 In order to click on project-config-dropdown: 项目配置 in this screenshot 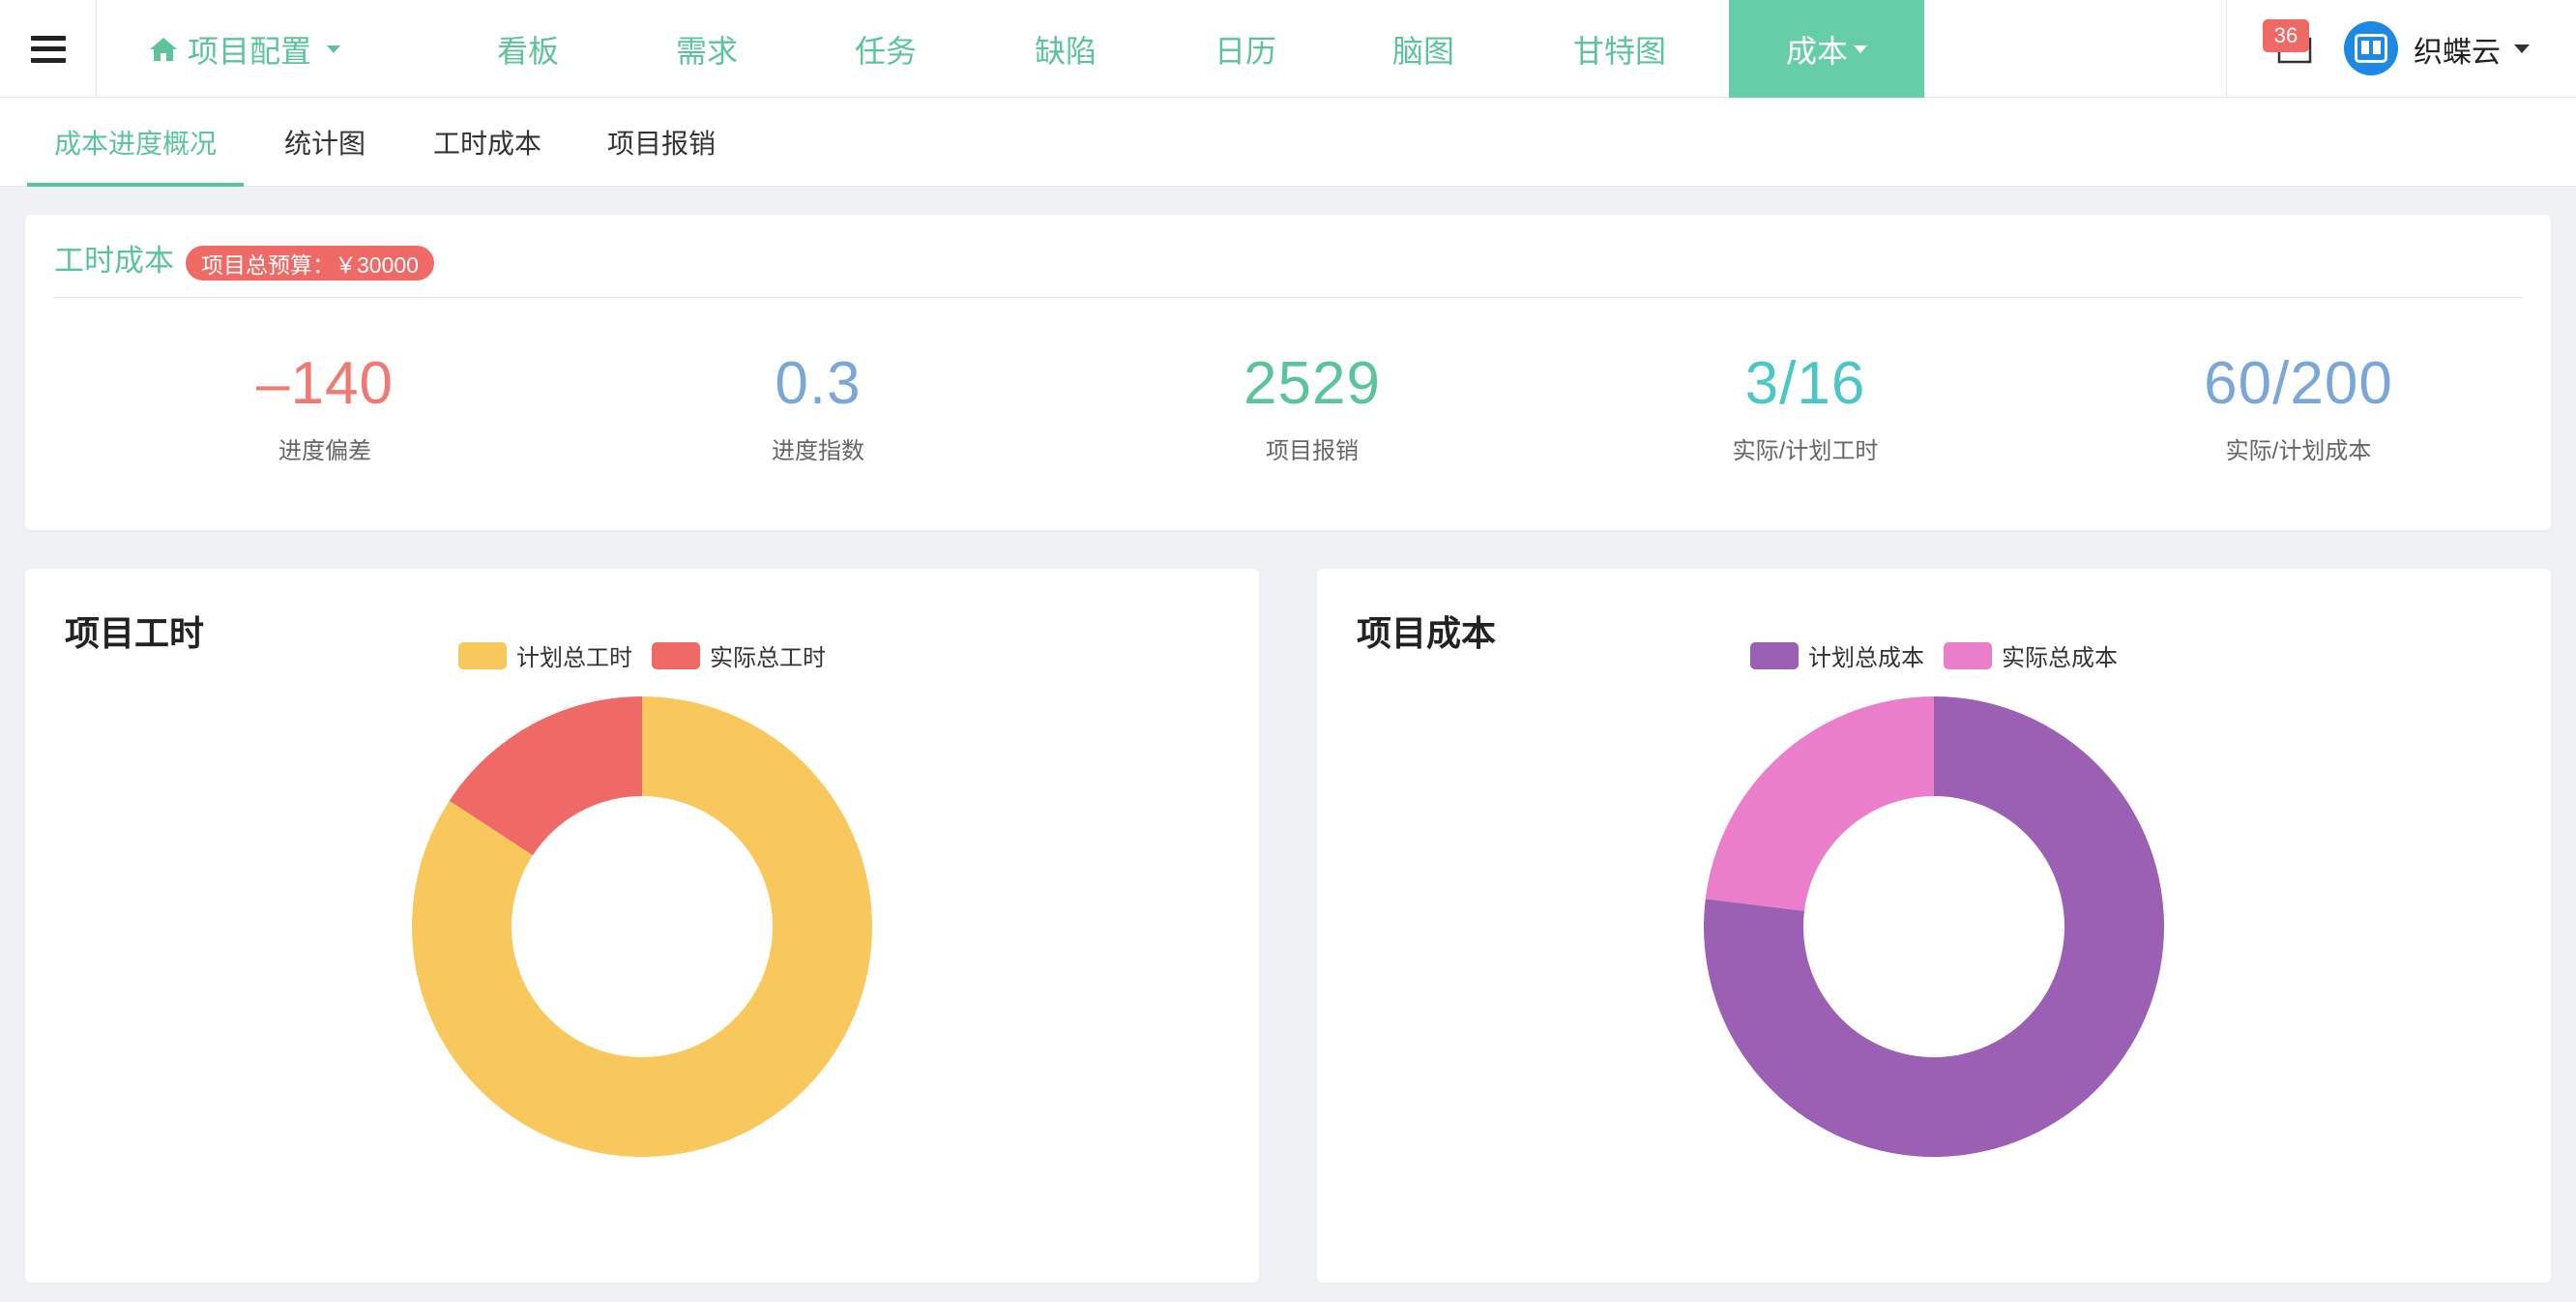, I will do `click(245, 49)`.